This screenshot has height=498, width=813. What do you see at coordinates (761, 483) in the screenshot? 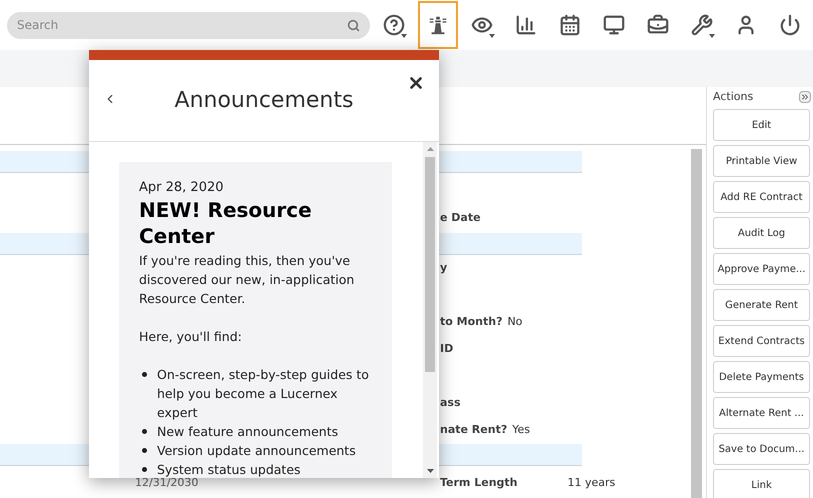
I see `action-button: Link` at bounding box center [761, 483].